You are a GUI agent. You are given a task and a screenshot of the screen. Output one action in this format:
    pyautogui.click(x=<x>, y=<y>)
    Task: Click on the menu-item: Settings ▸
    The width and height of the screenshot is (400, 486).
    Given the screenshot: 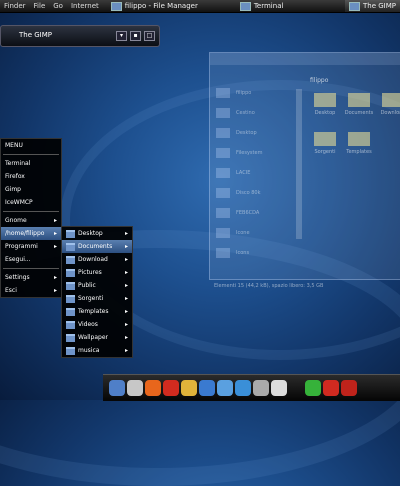 What is the action you would take?
    pyautogui.click(x=31, y=277)
    